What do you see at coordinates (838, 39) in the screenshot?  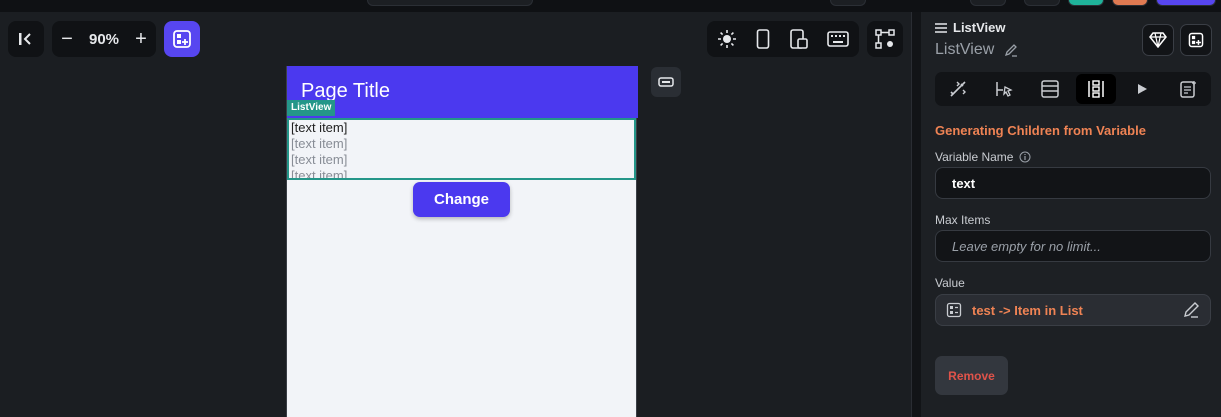 I see `keyboard-icon` at bounding box center [838, 39].